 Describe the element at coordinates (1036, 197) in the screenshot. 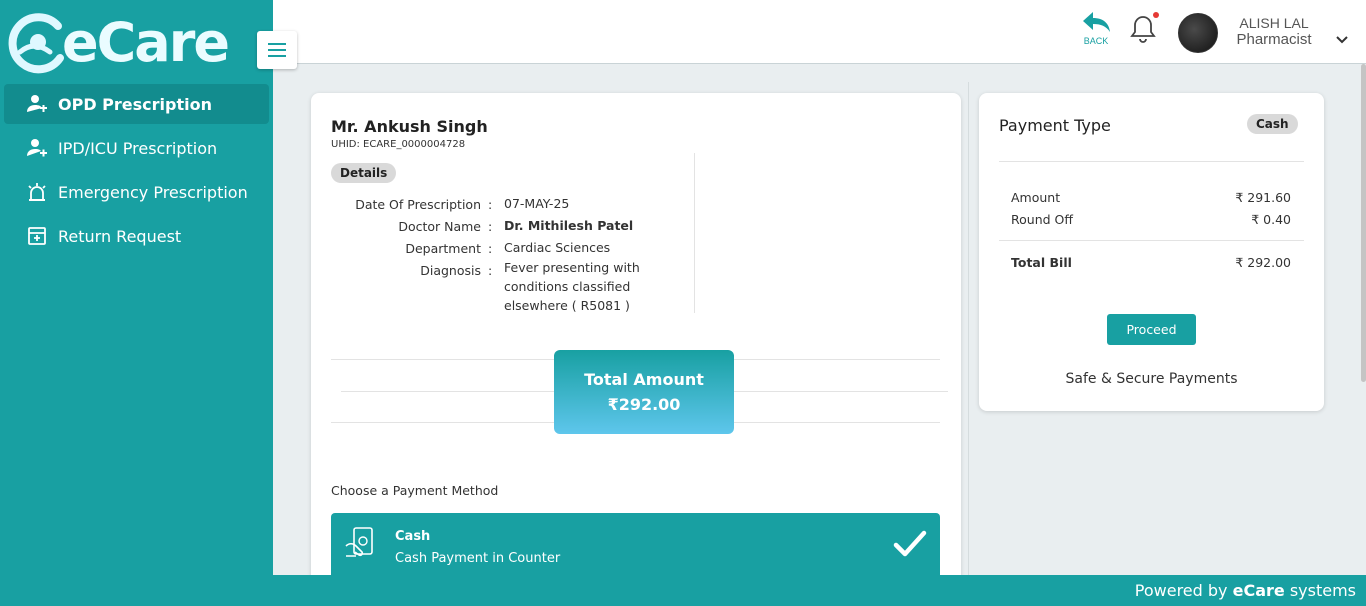

I see `amount-label: Amount` at that location.